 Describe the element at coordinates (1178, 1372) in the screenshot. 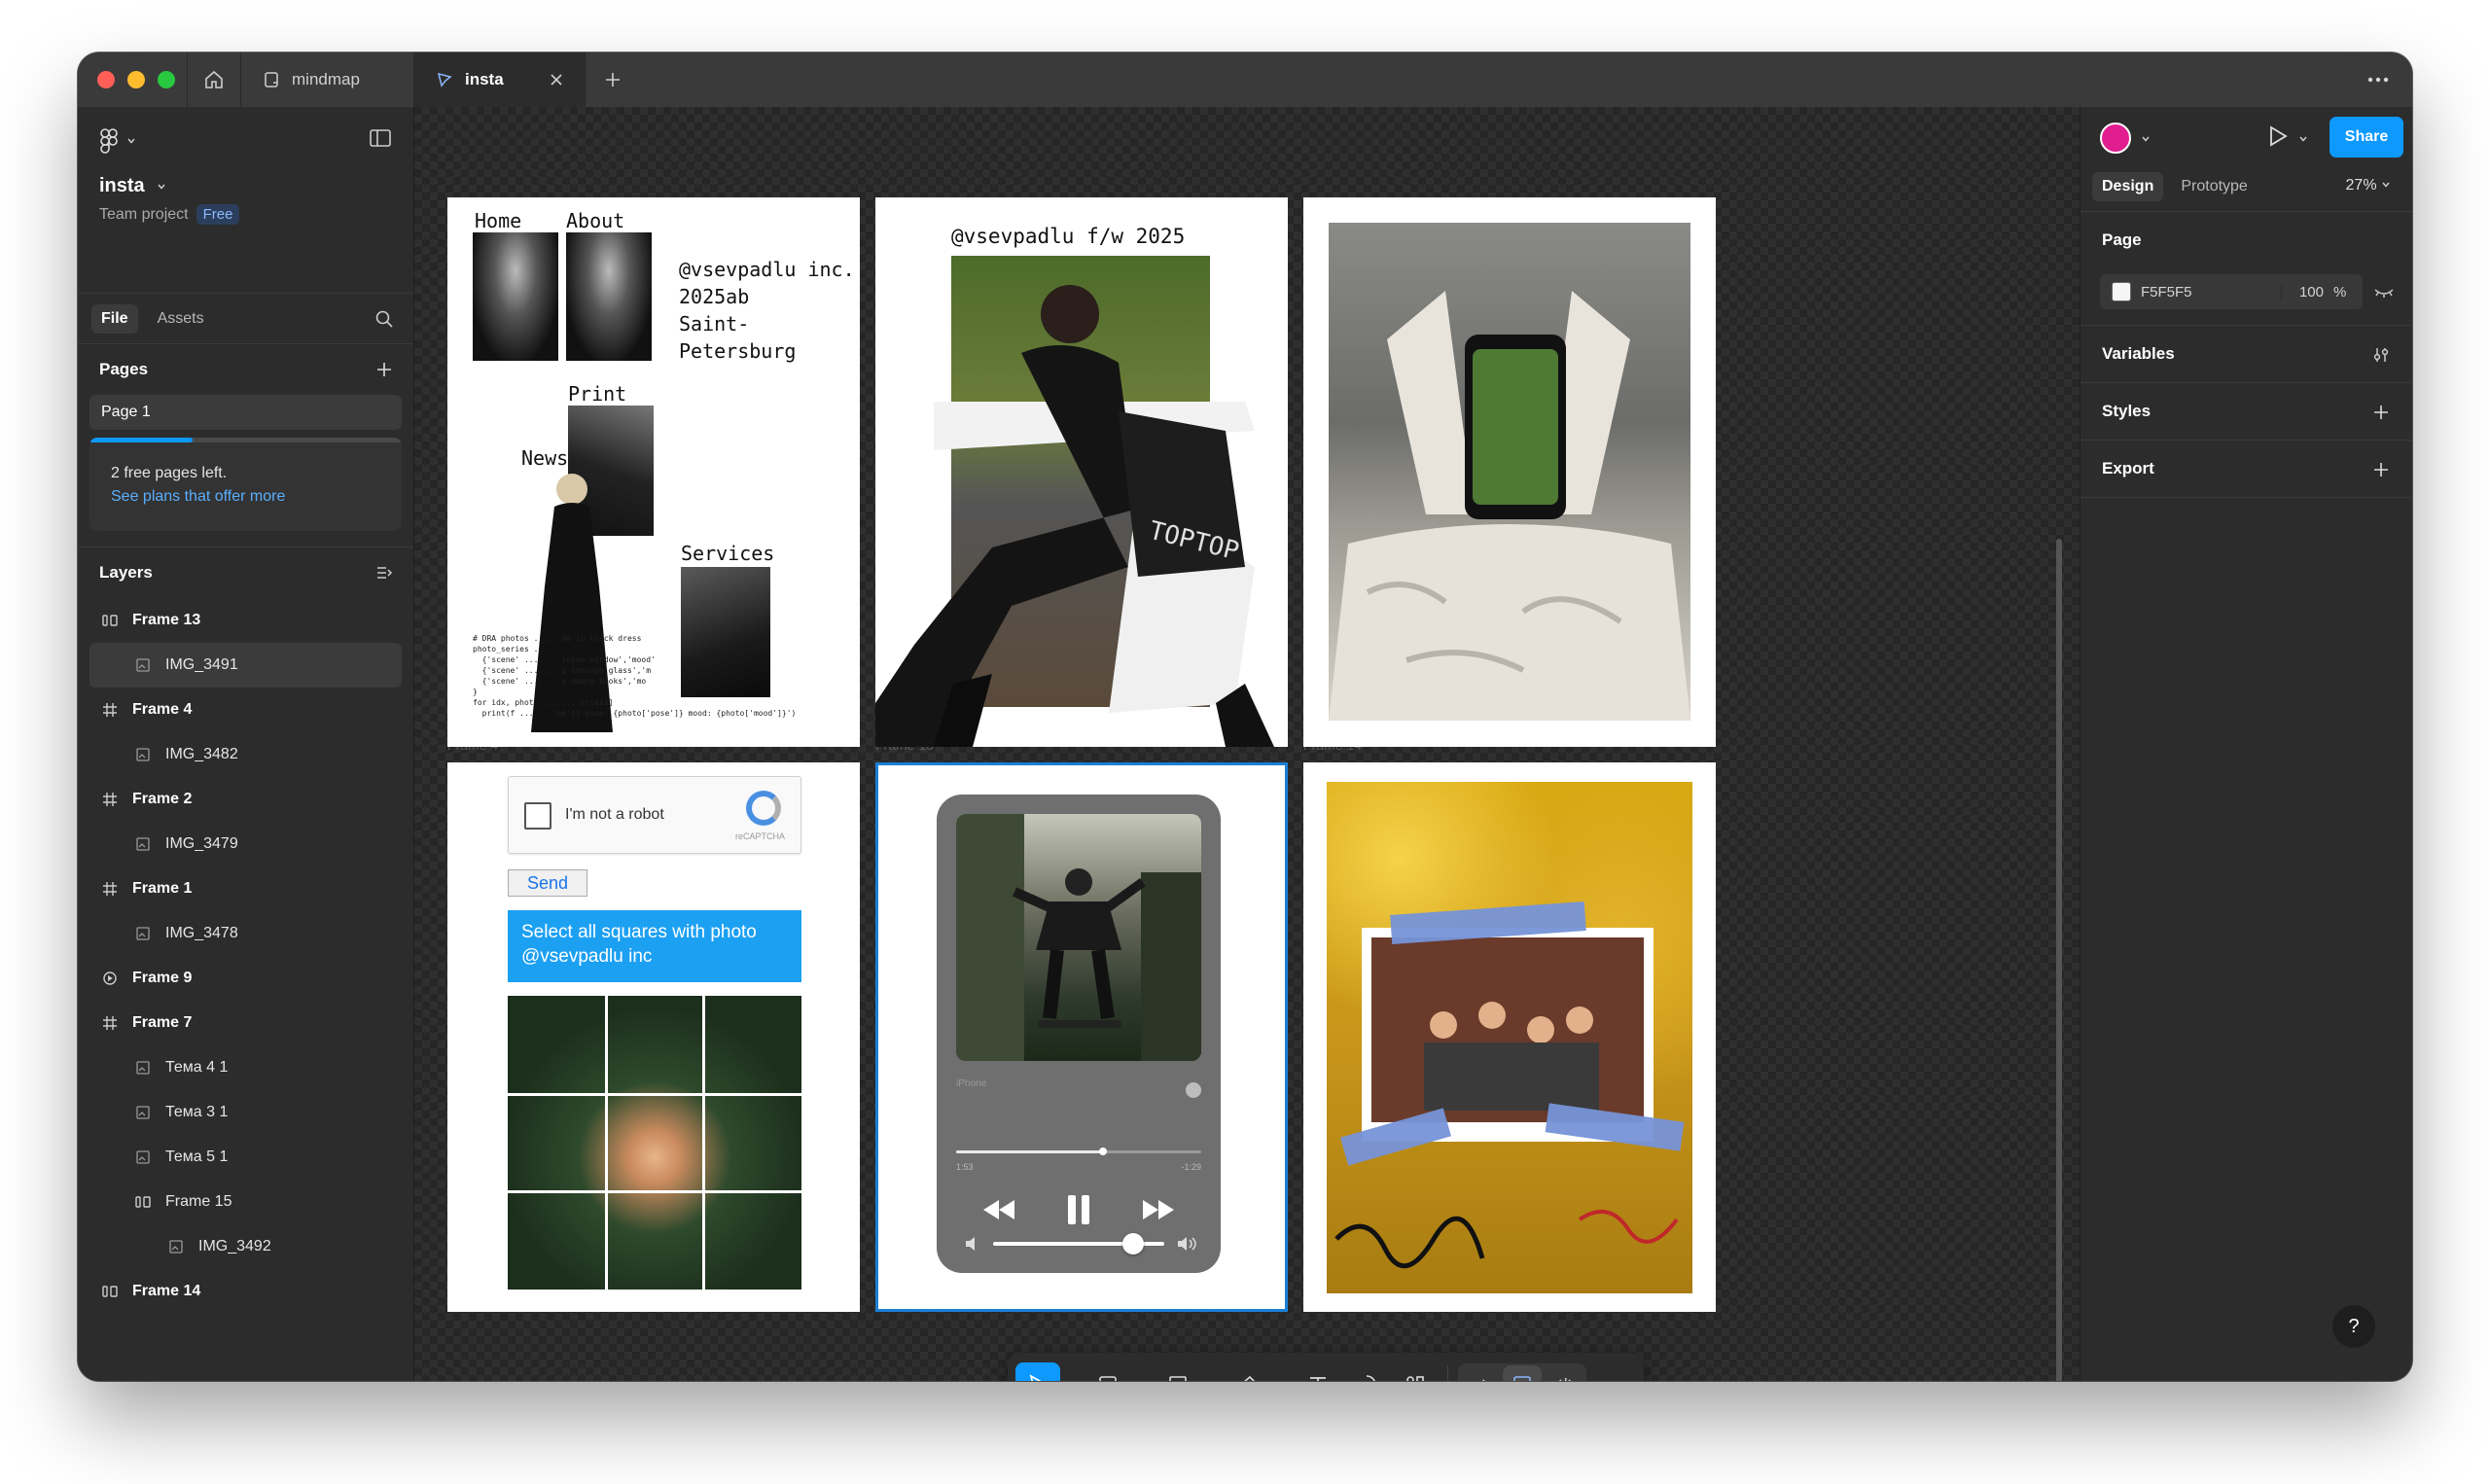

I see `rectangle-tool` at that location.